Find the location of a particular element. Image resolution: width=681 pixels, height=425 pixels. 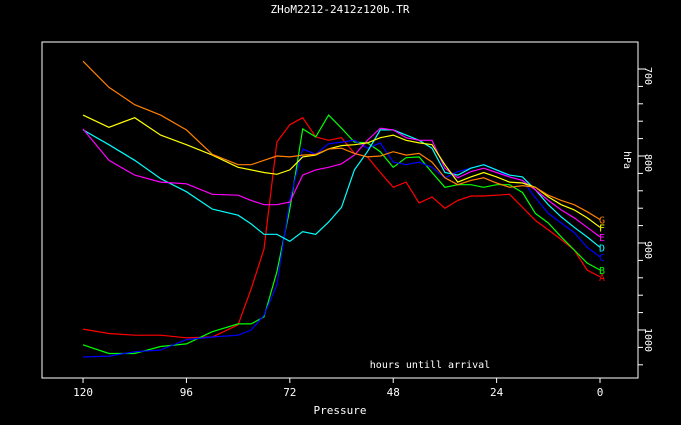

y-axis: 700 800 900 1000 is located at coordinates (645, 216).